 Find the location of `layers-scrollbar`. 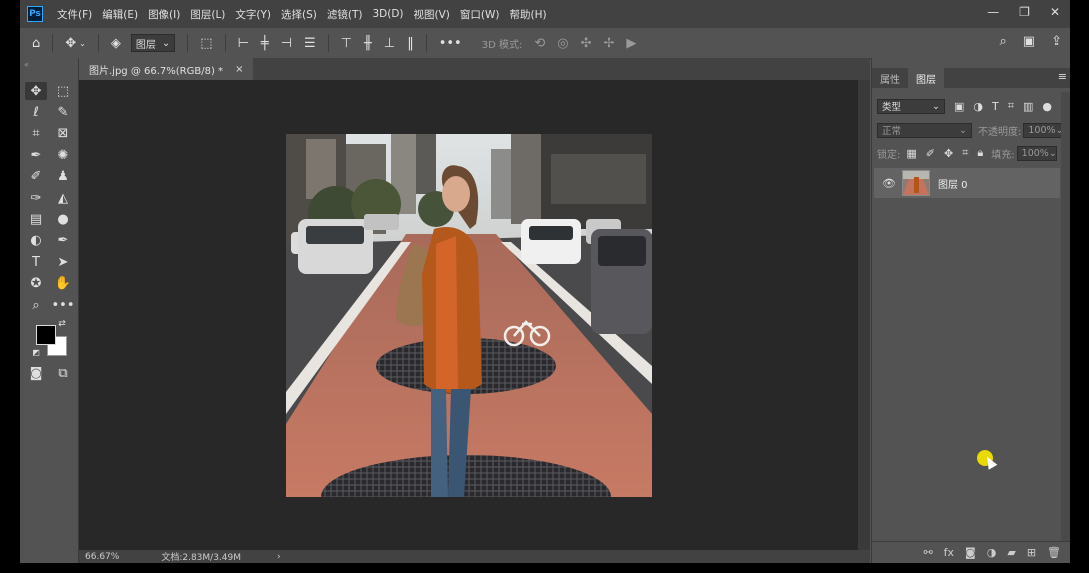

layers-scrollbar is located at coordinates (1065, 316).